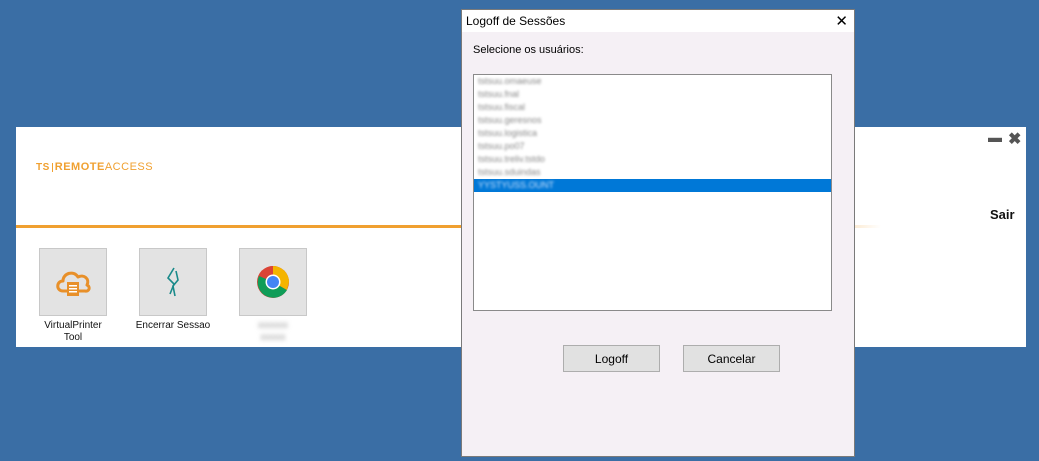 The height and width of the screenshot is (461, 1039). I want to click on app-virtualprinter: VirtualPrinter Tool, so click(73, 296).